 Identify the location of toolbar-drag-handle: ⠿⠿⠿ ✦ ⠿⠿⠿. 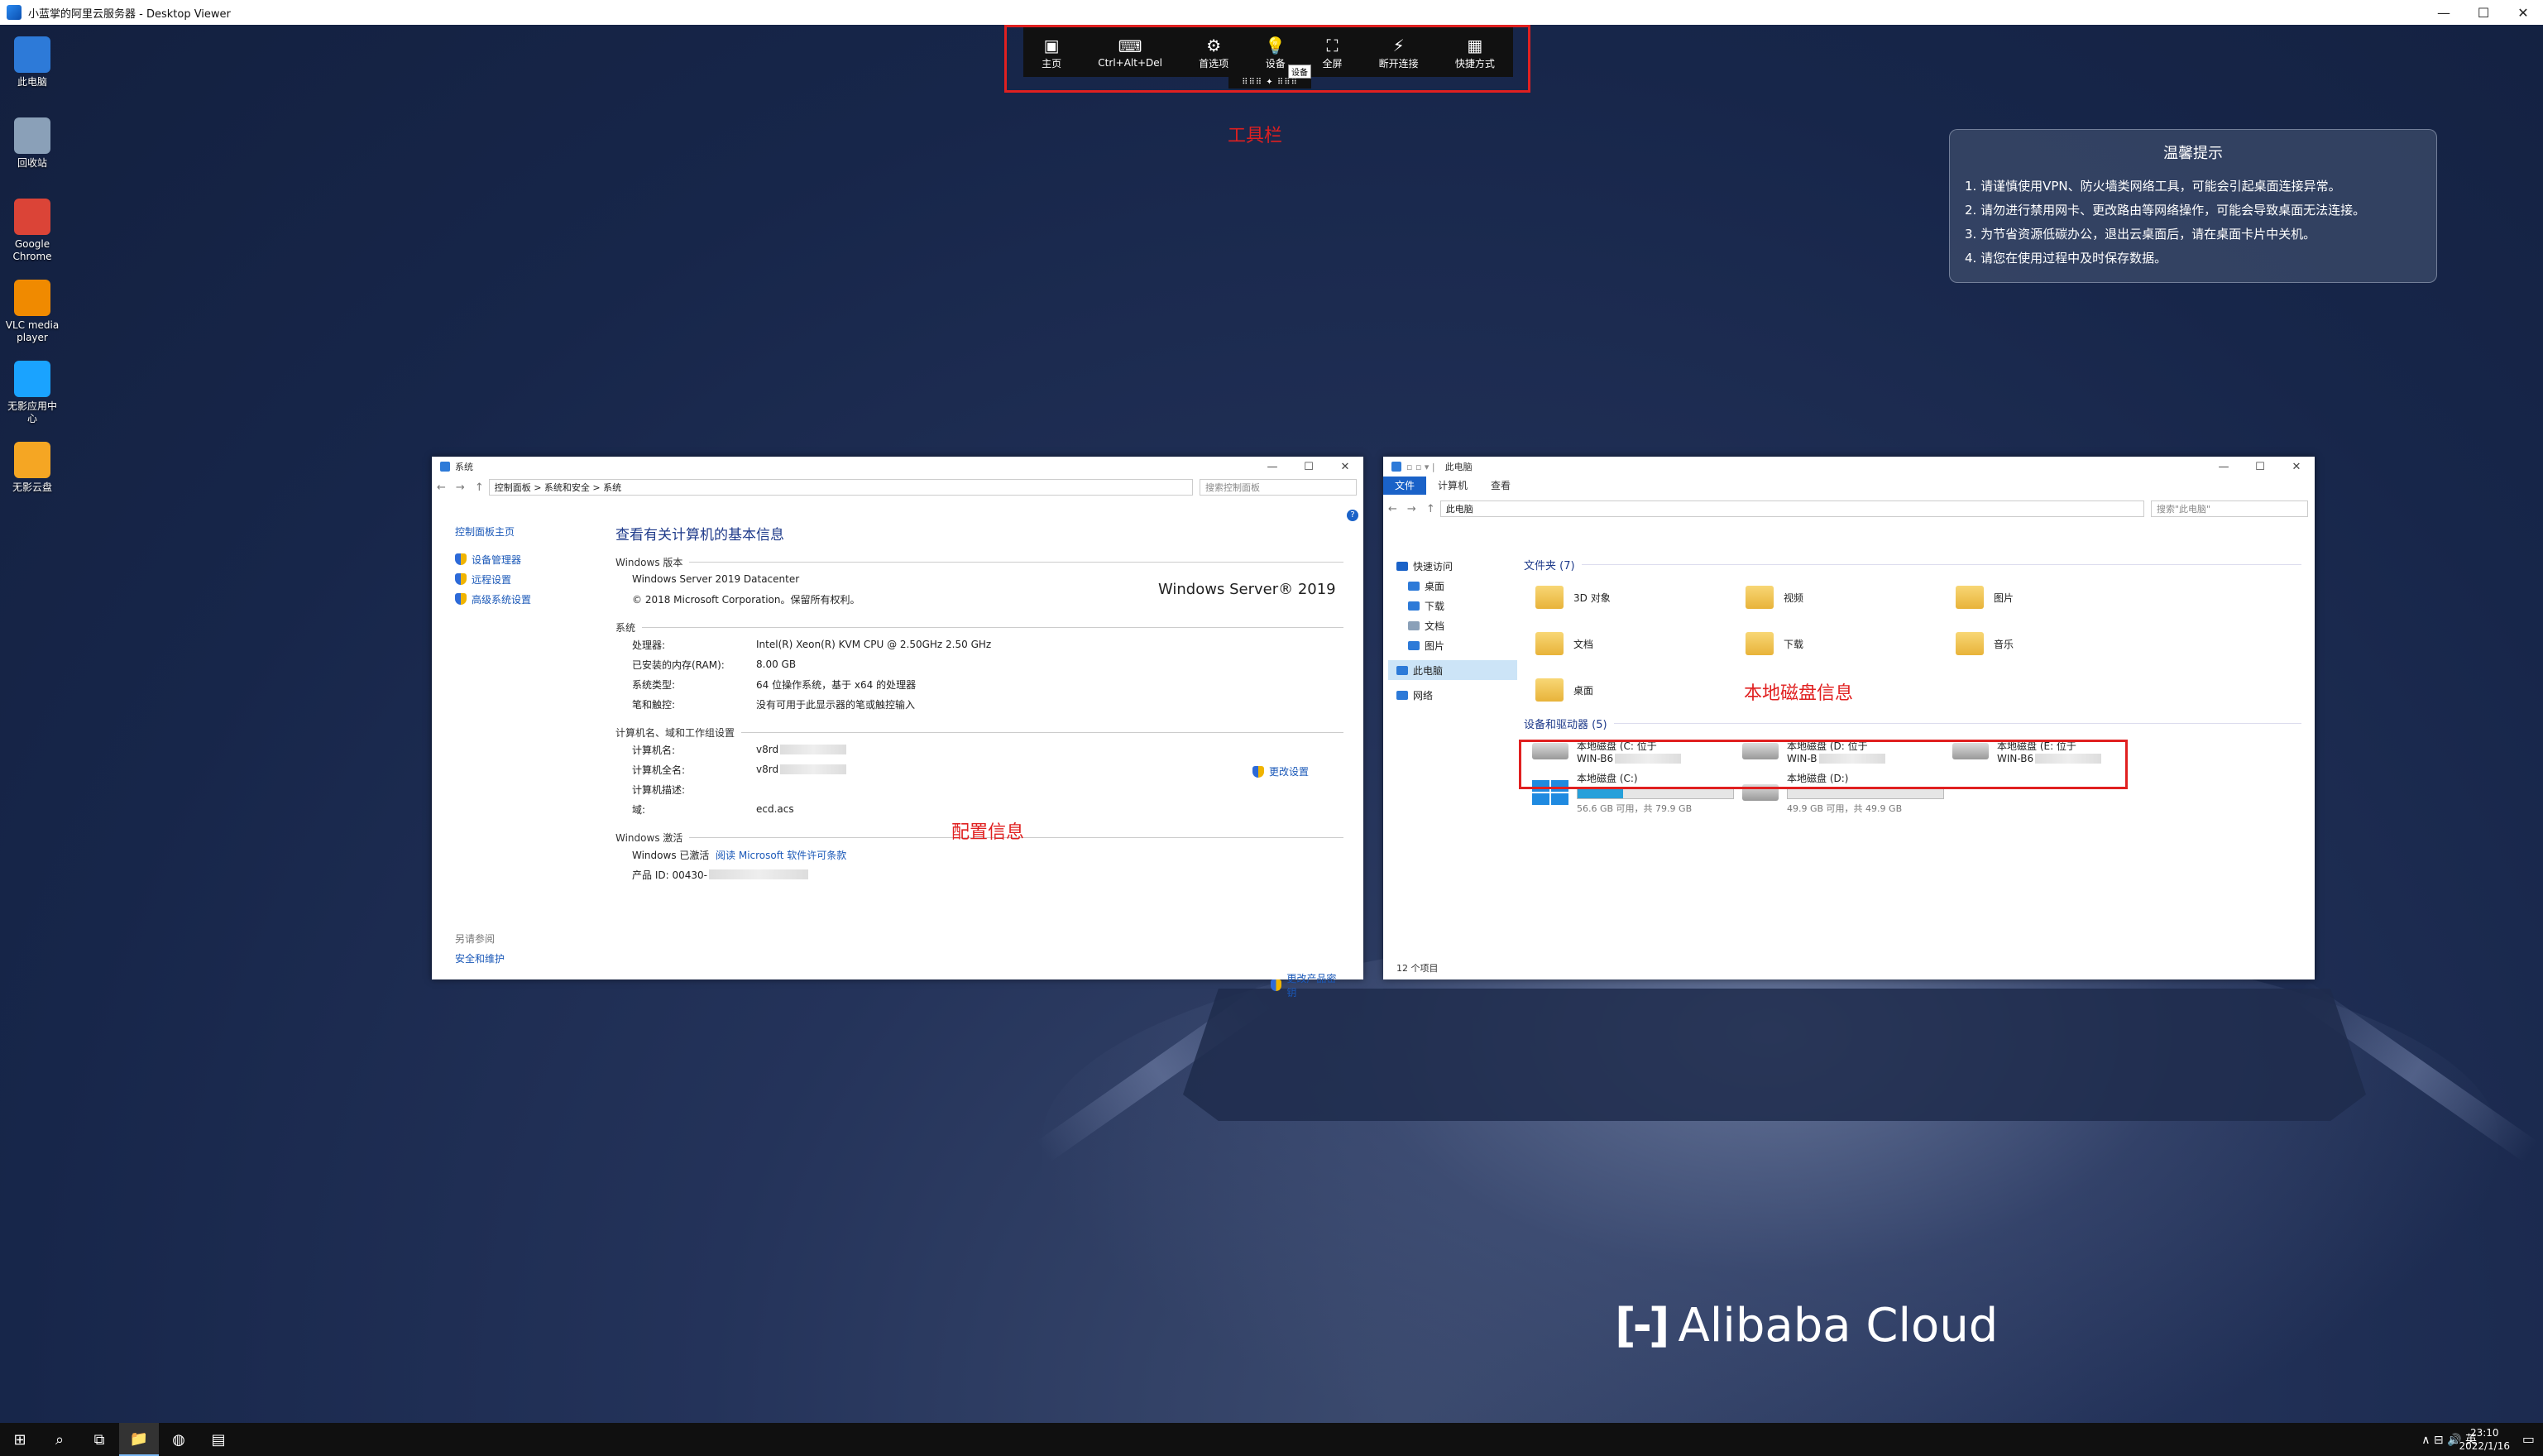
(1269, 83).